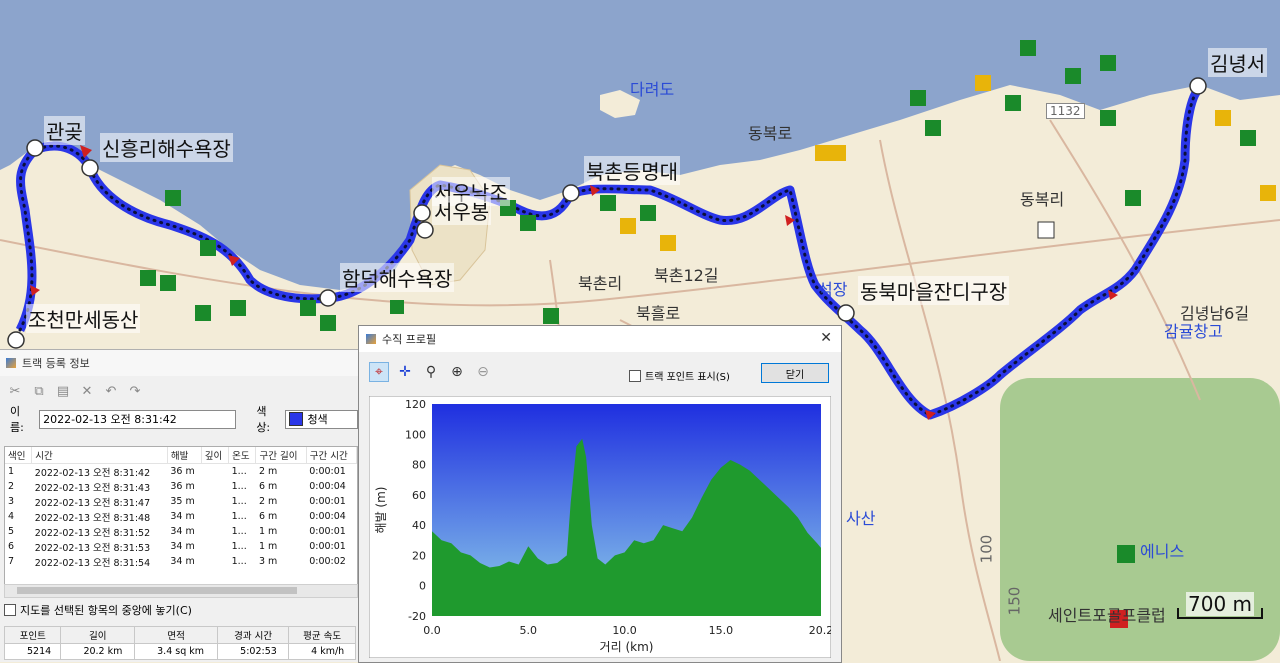 This screenshot has height=663, width=1280. What do you see at coordinates (39, 391) in the screenshot?
I see `copy-icon: ⧉` at bounding box center [39, 391].